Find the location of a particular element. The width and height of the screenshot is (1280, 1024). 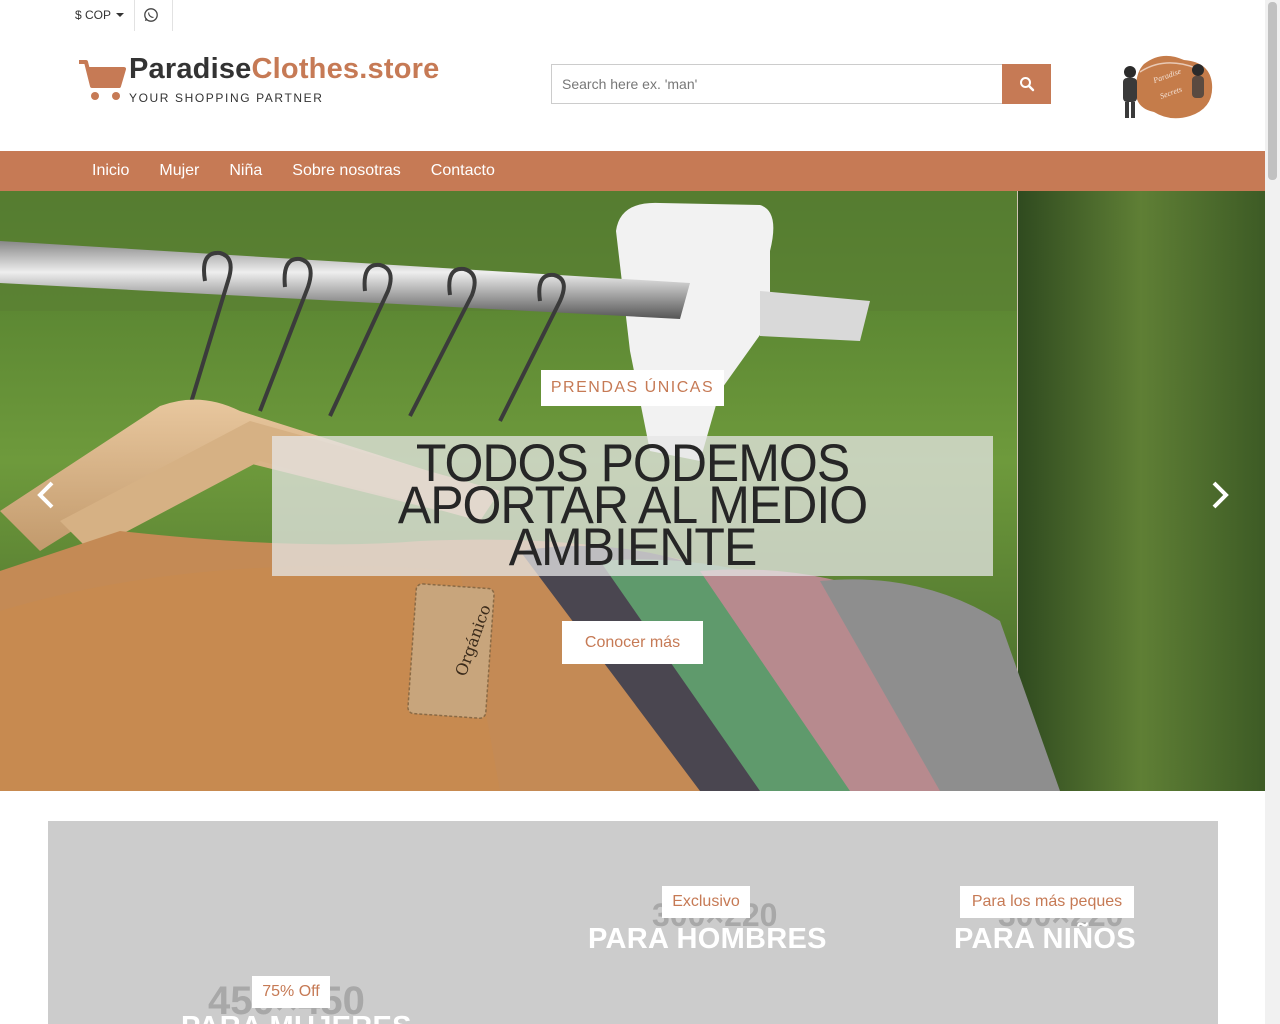

currency-label: $ COP is located at coordinates (93, 15).